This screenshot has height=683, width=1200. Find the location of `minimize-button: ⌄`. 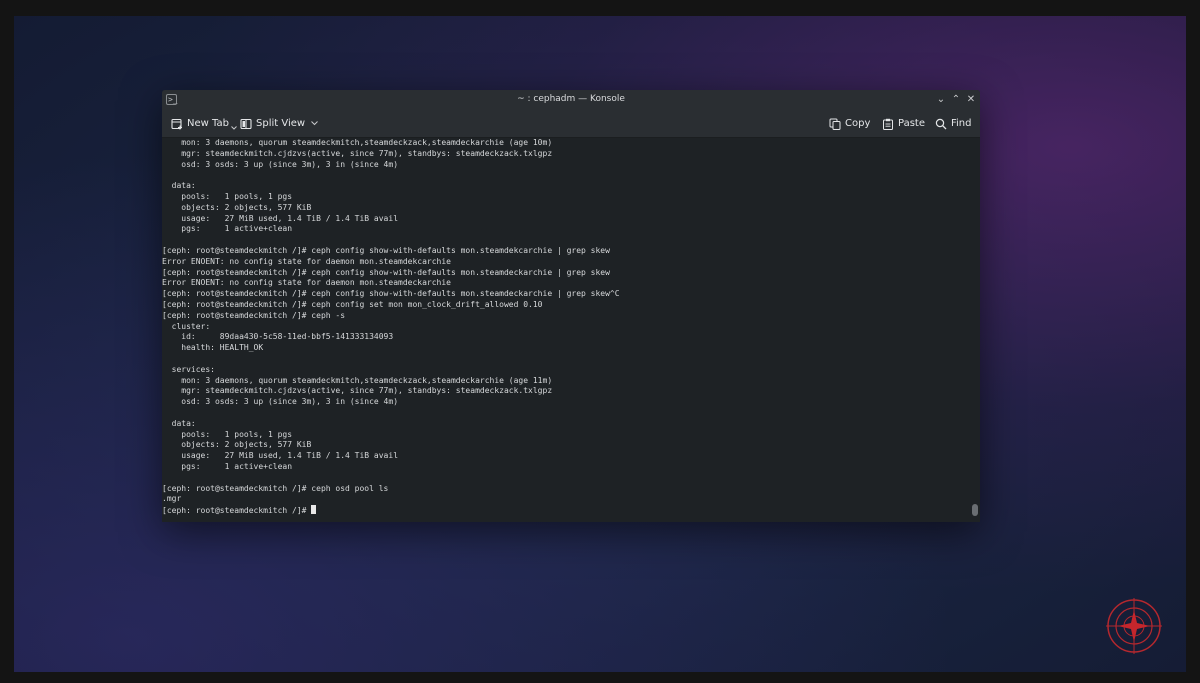

minimize-button: ⌄ is located at coordinates (941, 100).